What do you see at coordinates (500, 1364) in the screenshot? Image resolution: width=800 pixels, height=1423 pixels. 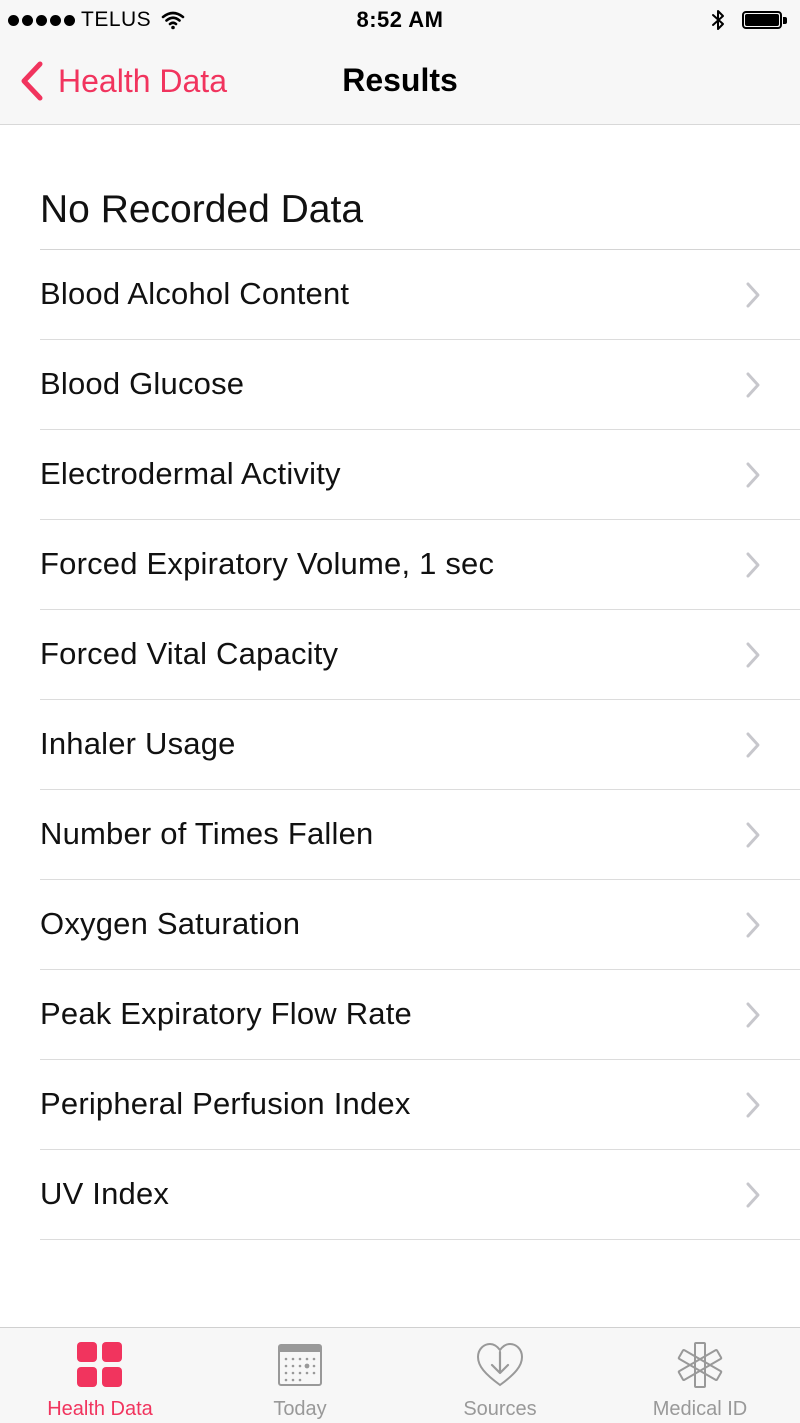 I see `heart-download-icon` at bounding box center [500, 1364].